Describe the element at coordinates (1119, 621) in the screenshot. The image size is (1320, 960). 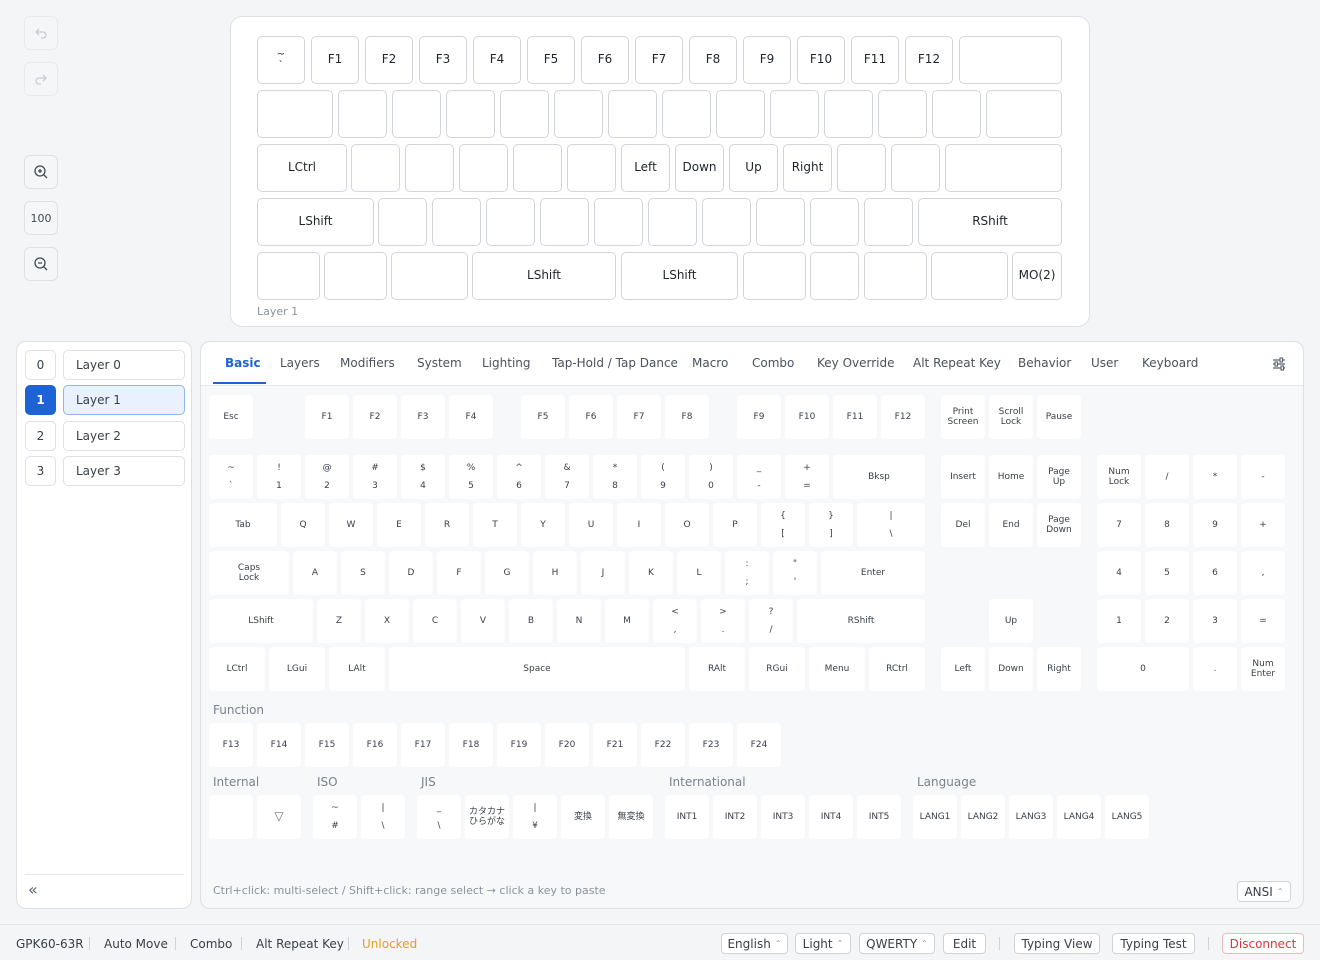
I see `palette-key: 1` at that location.